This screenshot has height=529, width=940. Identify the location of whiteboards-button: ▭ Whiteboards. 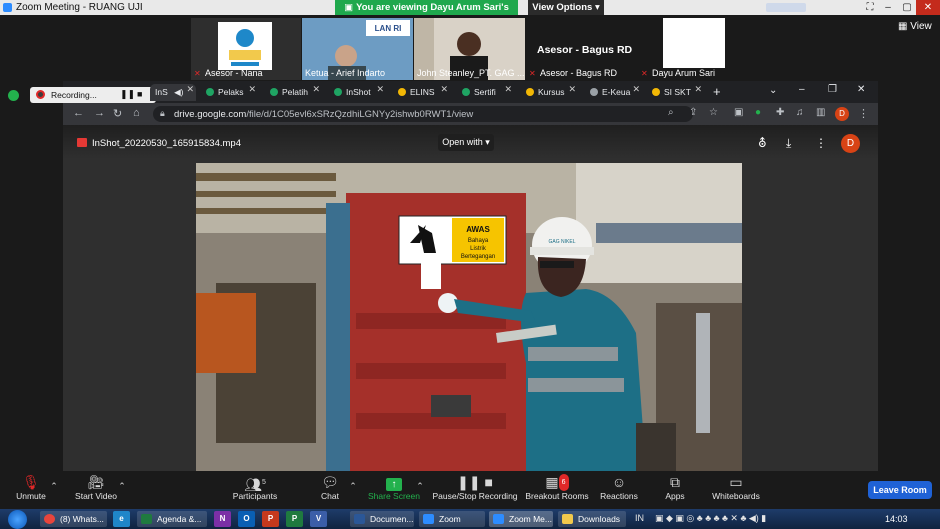
(736, 487).